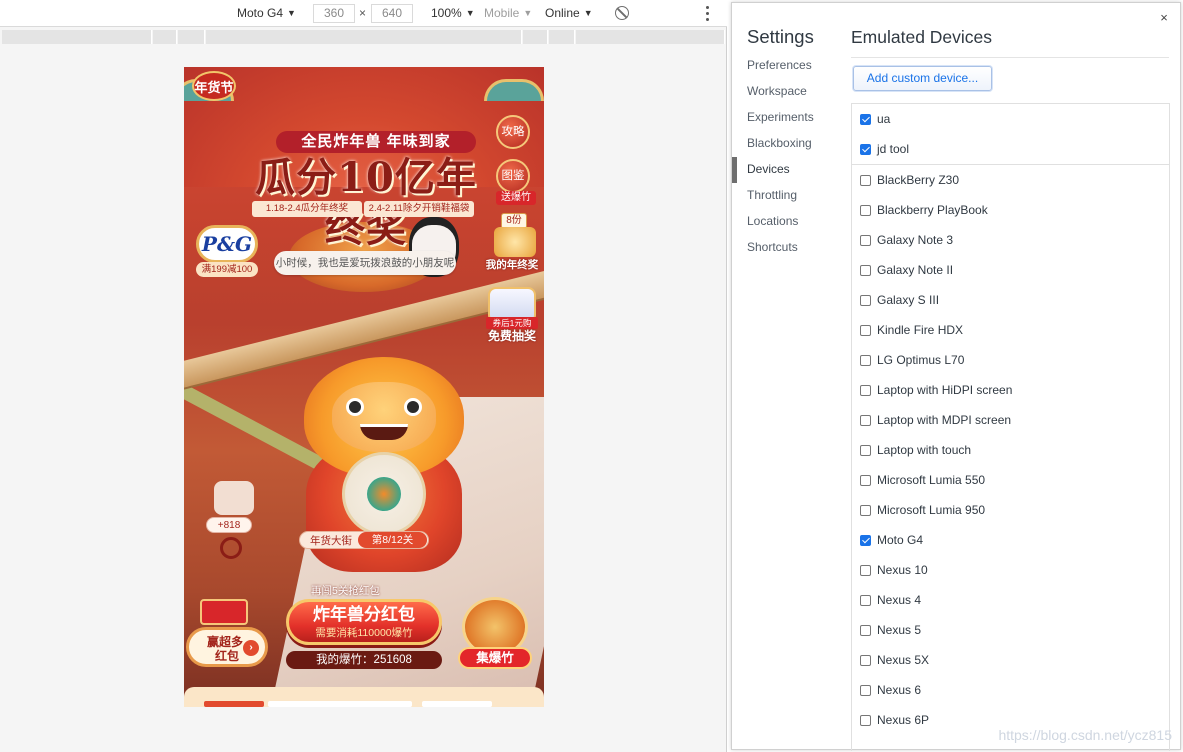 The height and width of the screenshot is (752, 1183). What do you see at coordinates (1010, 690) in the screenshot?
I see `device-list-item: Nexus 6` at bounding box center [1010, 690].